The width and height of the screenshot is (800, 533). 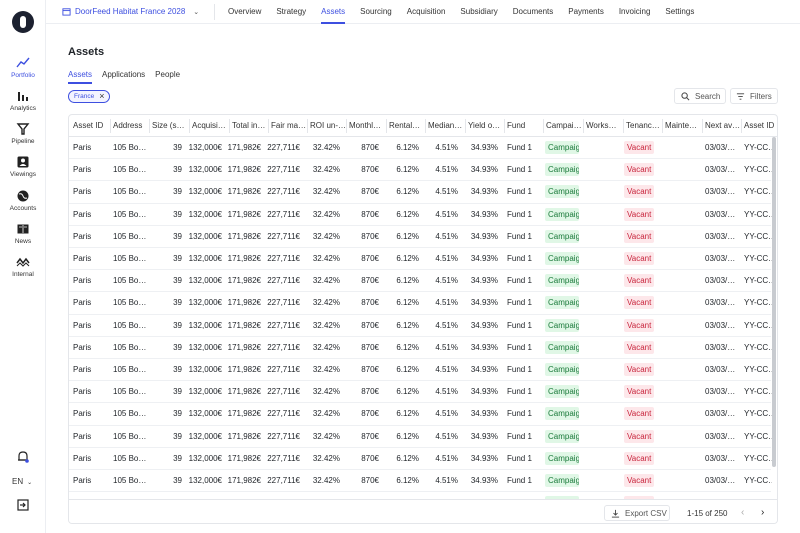 I want to click on subtab-people: People, so click(x=167, y=74).